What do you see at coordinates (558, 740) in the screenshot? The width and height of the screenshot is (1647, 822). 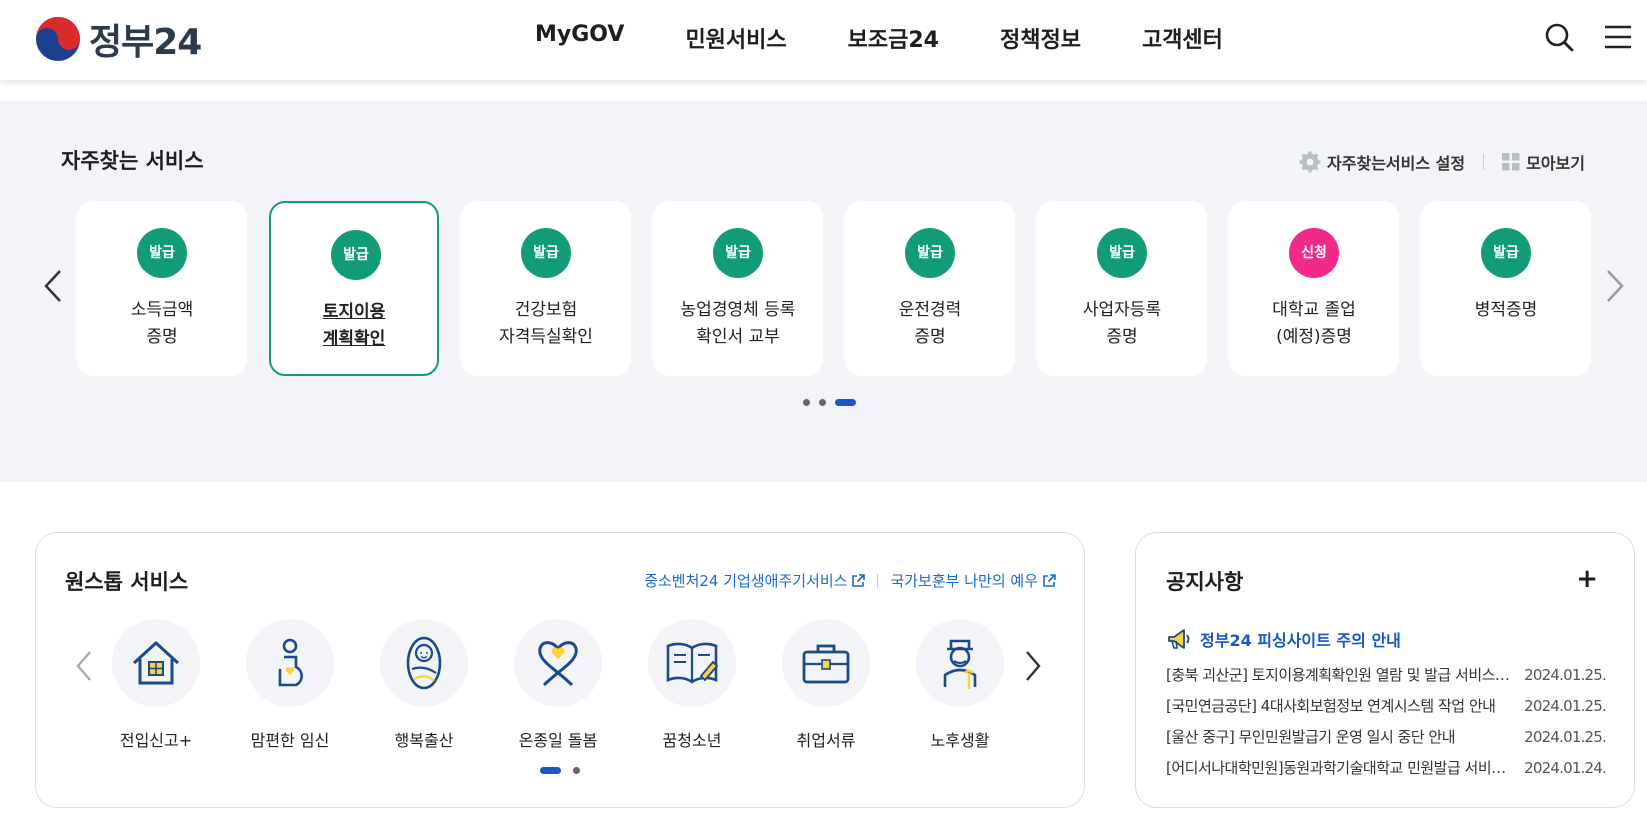 I see `onestop-item-label: 온종일 돌봄` at bounding box center [558, 740].